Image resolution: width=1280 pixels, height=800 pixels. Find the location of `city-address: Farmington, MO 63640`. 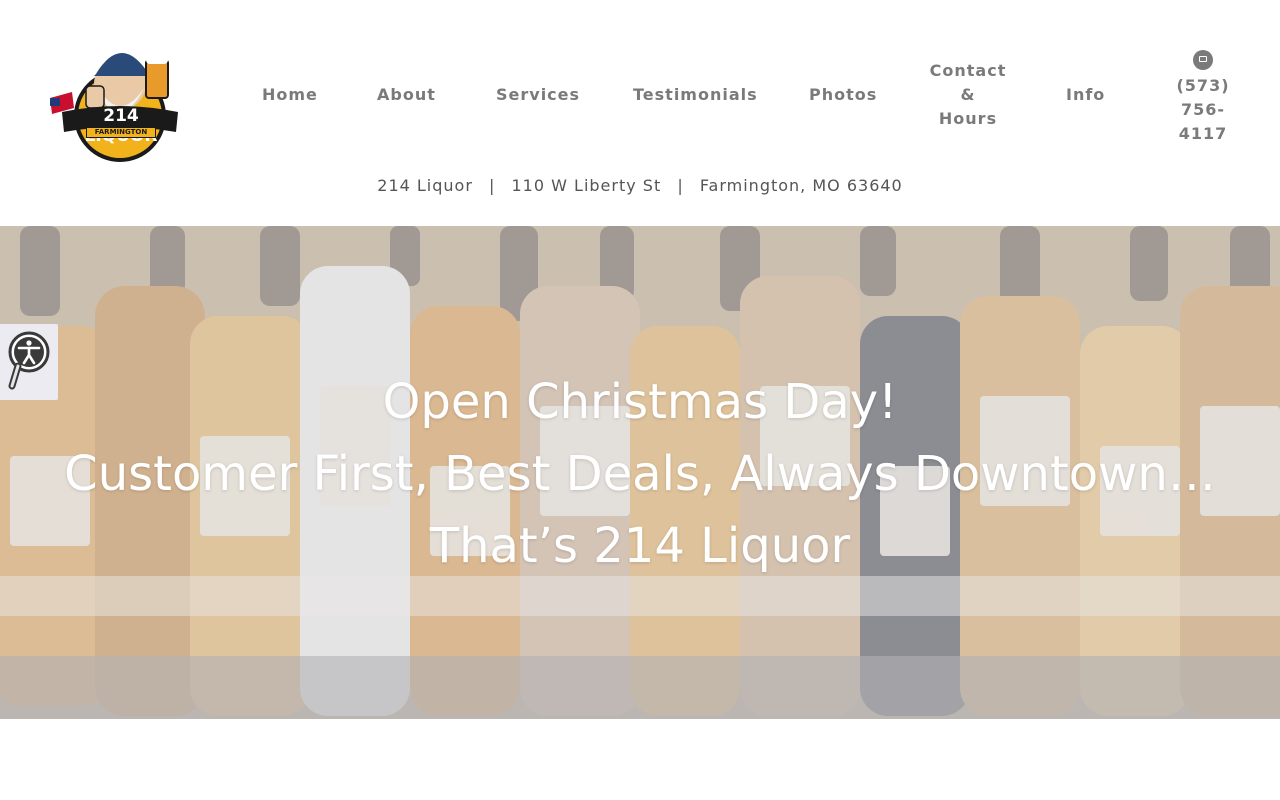

city-address: Farmington, MO 63640 is located at coordinates (801, 185).